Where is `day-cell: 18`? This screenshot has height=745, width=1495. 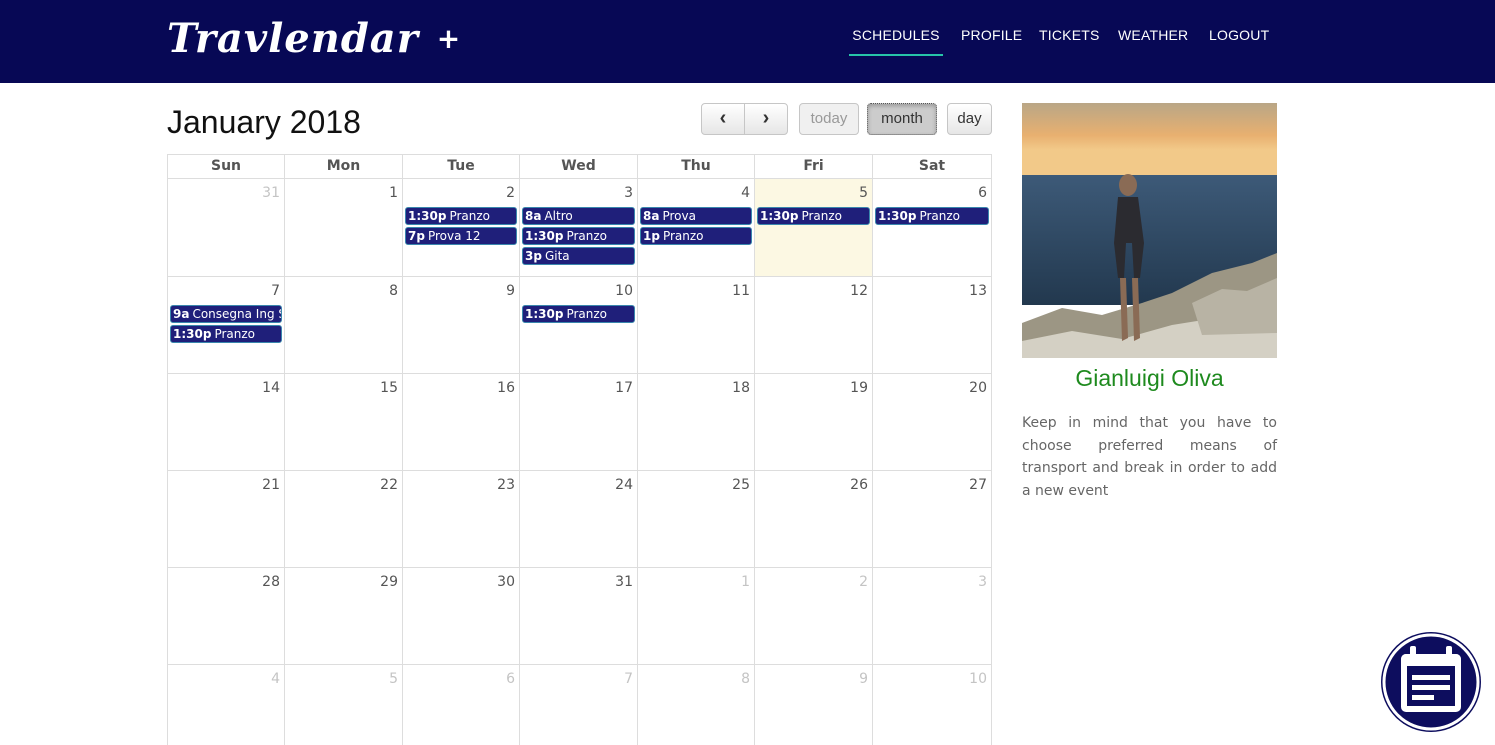
day-cell: 18 is located at coordinates (696, 422).